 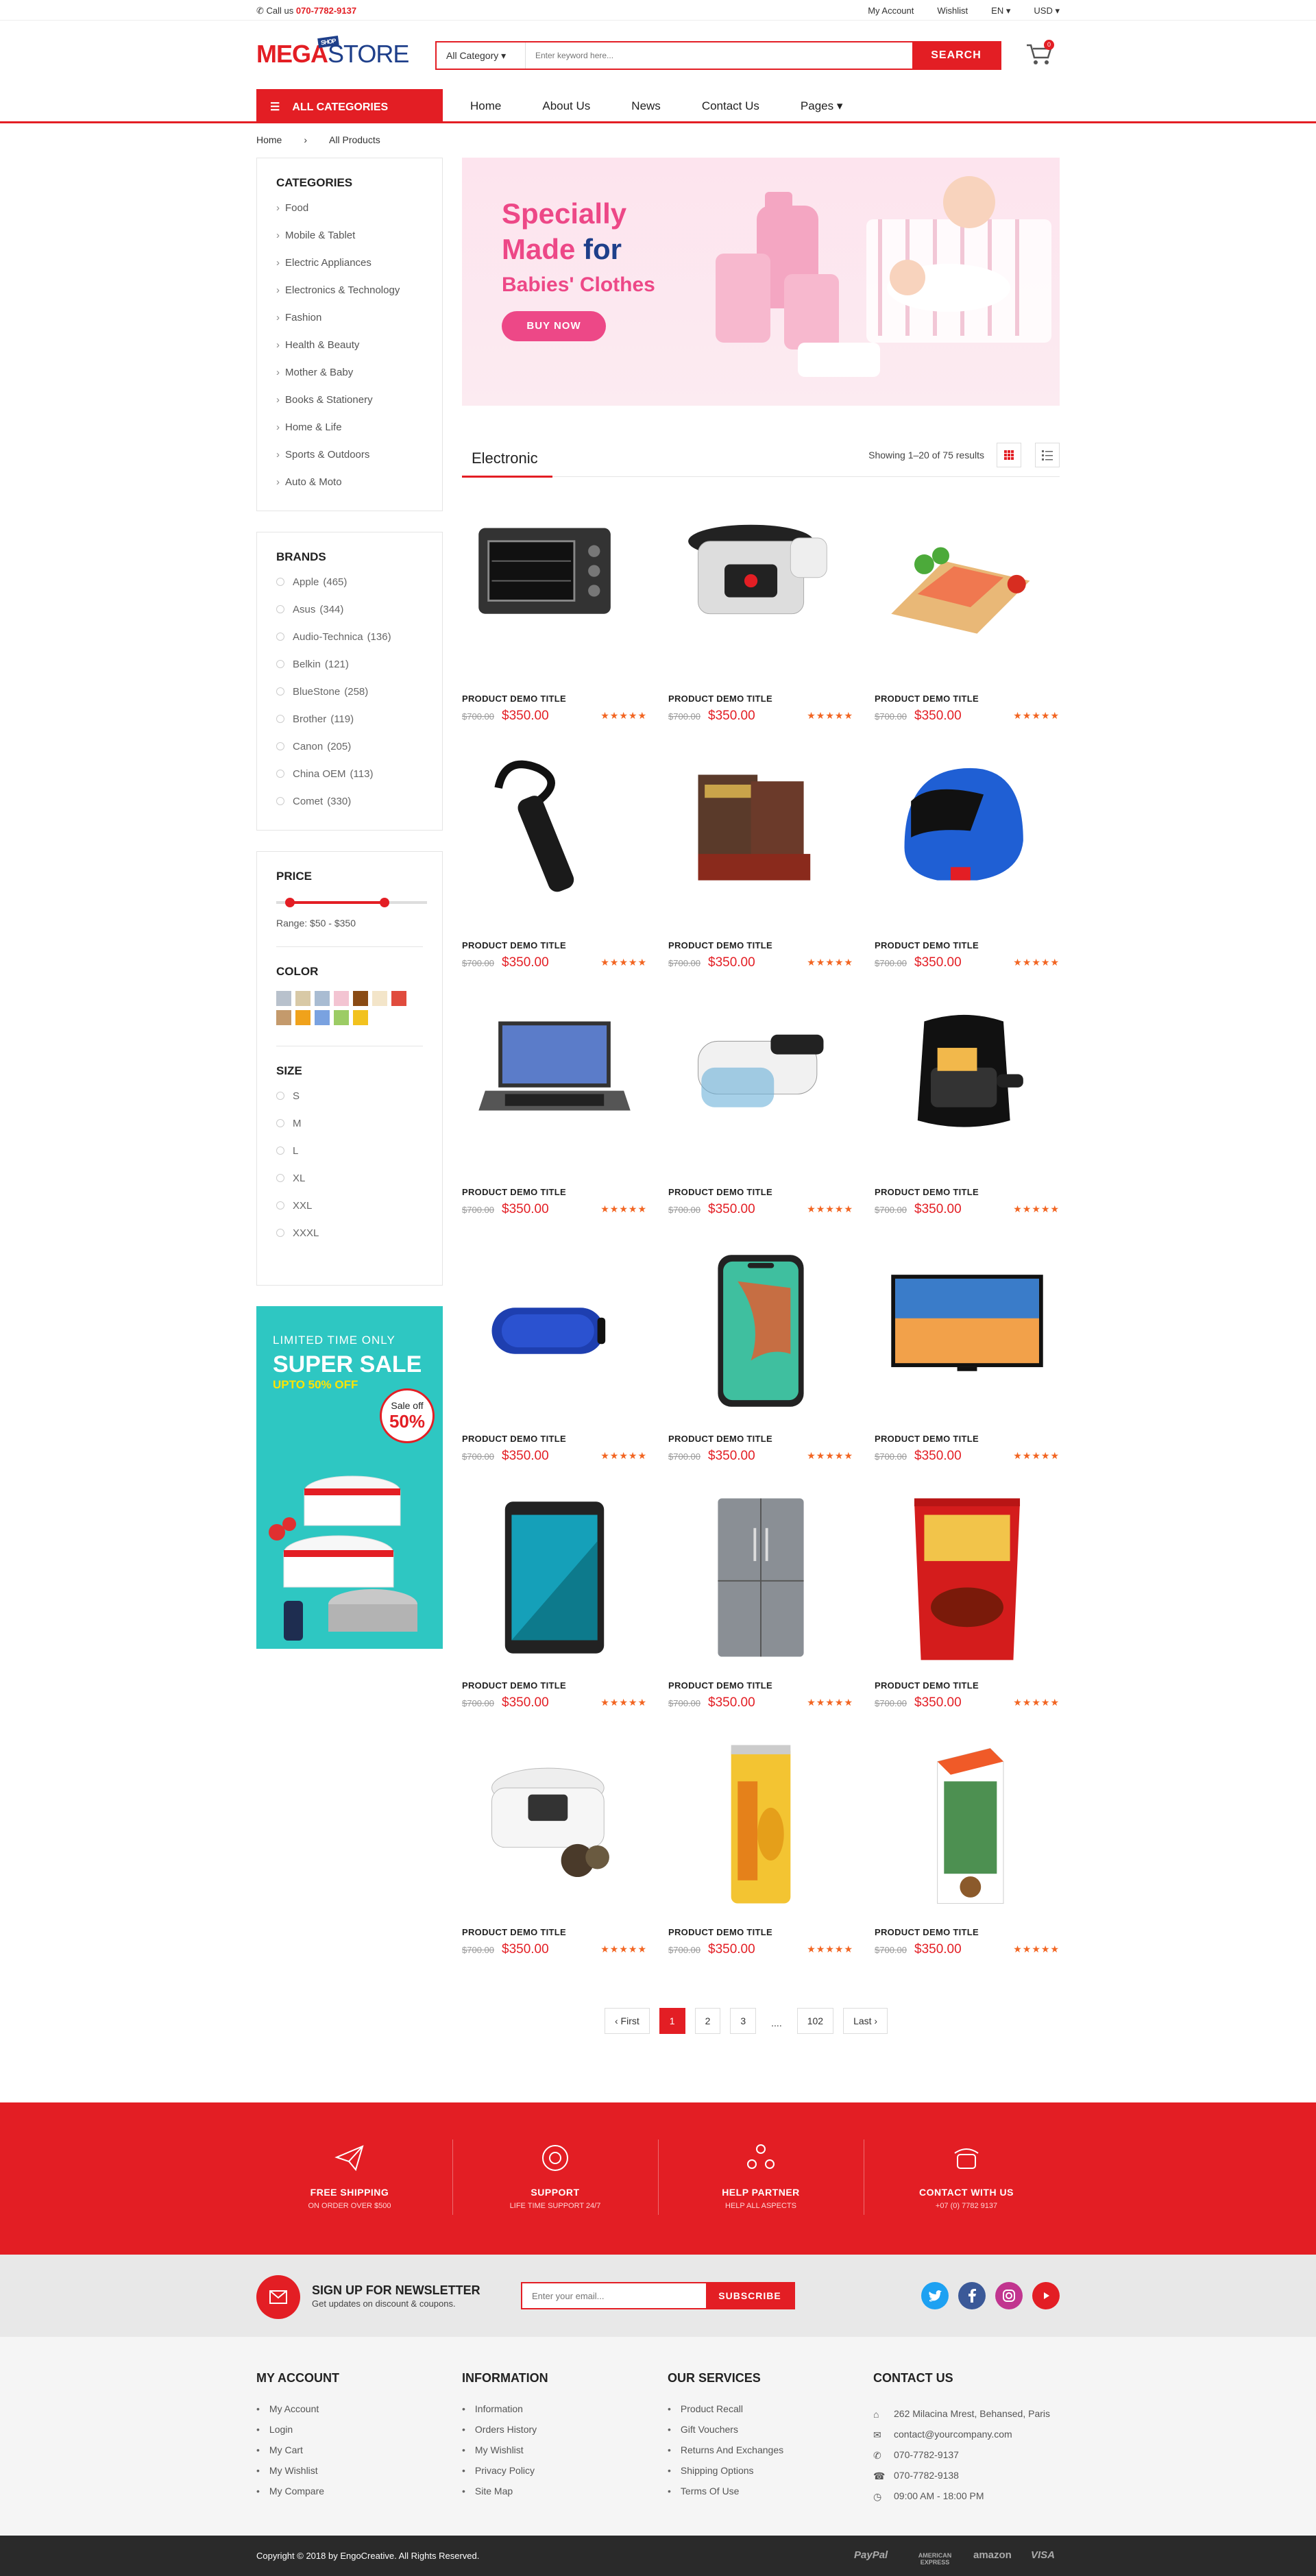 What do you see at coordinates (961, 2476) in the screenshot?
I see `contact-fax: ☎ 070-7782-9138` at bounding box center [961, 2476].